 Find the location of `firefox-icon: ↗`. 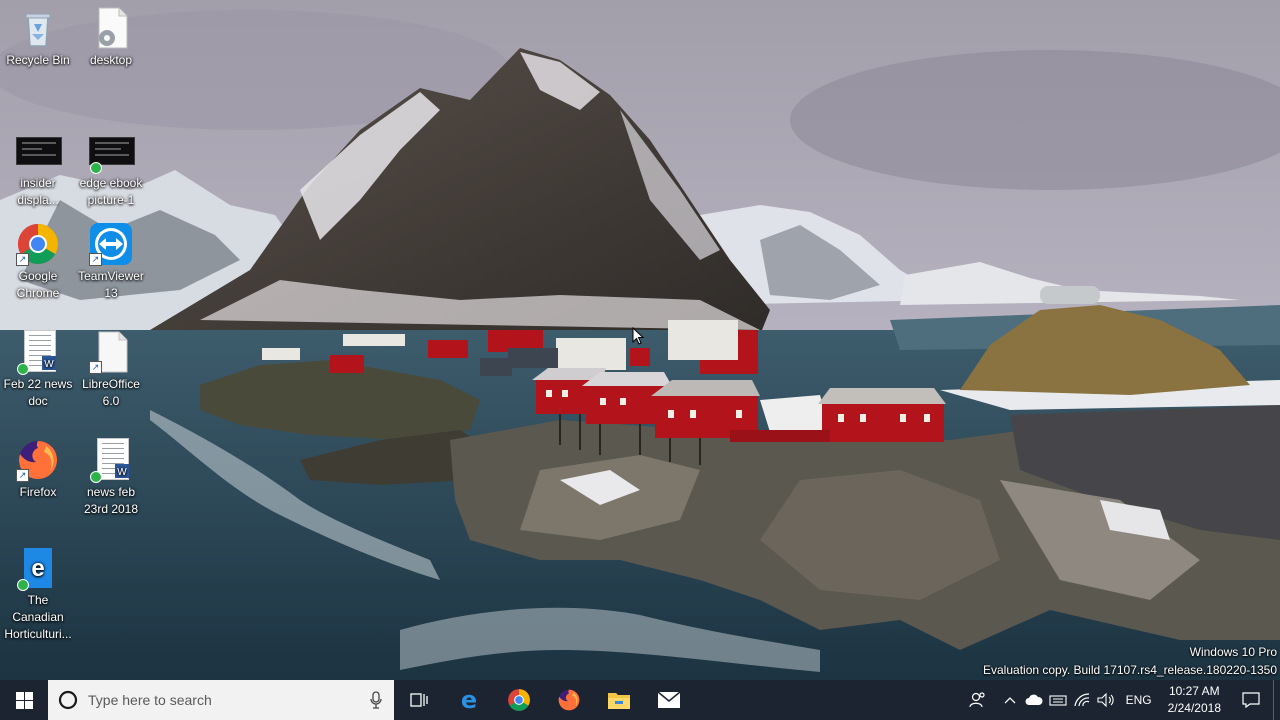

firefox-icon: ↗ is located at coordinates (38, 460).